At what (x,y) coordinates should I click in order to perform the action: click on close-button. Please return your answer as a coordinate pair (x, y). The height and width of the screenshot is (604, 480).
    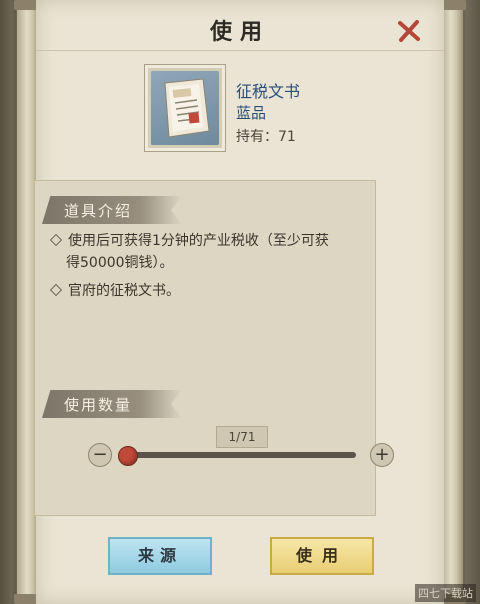
    Looking at the image, I should click on (409, 31).